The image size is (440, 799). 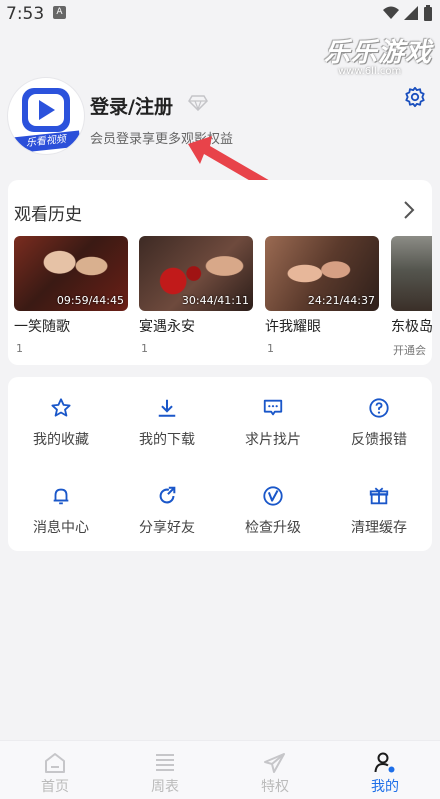 I want to click on status-bar: 7:53 A, so click(x=220, y=14).